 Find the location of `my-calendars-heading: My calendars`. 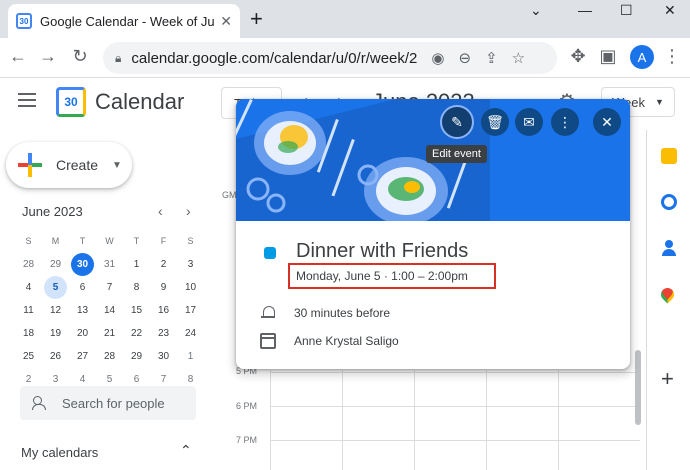

my-calendars-heading: My calendars is located at coordinates (59, 452).